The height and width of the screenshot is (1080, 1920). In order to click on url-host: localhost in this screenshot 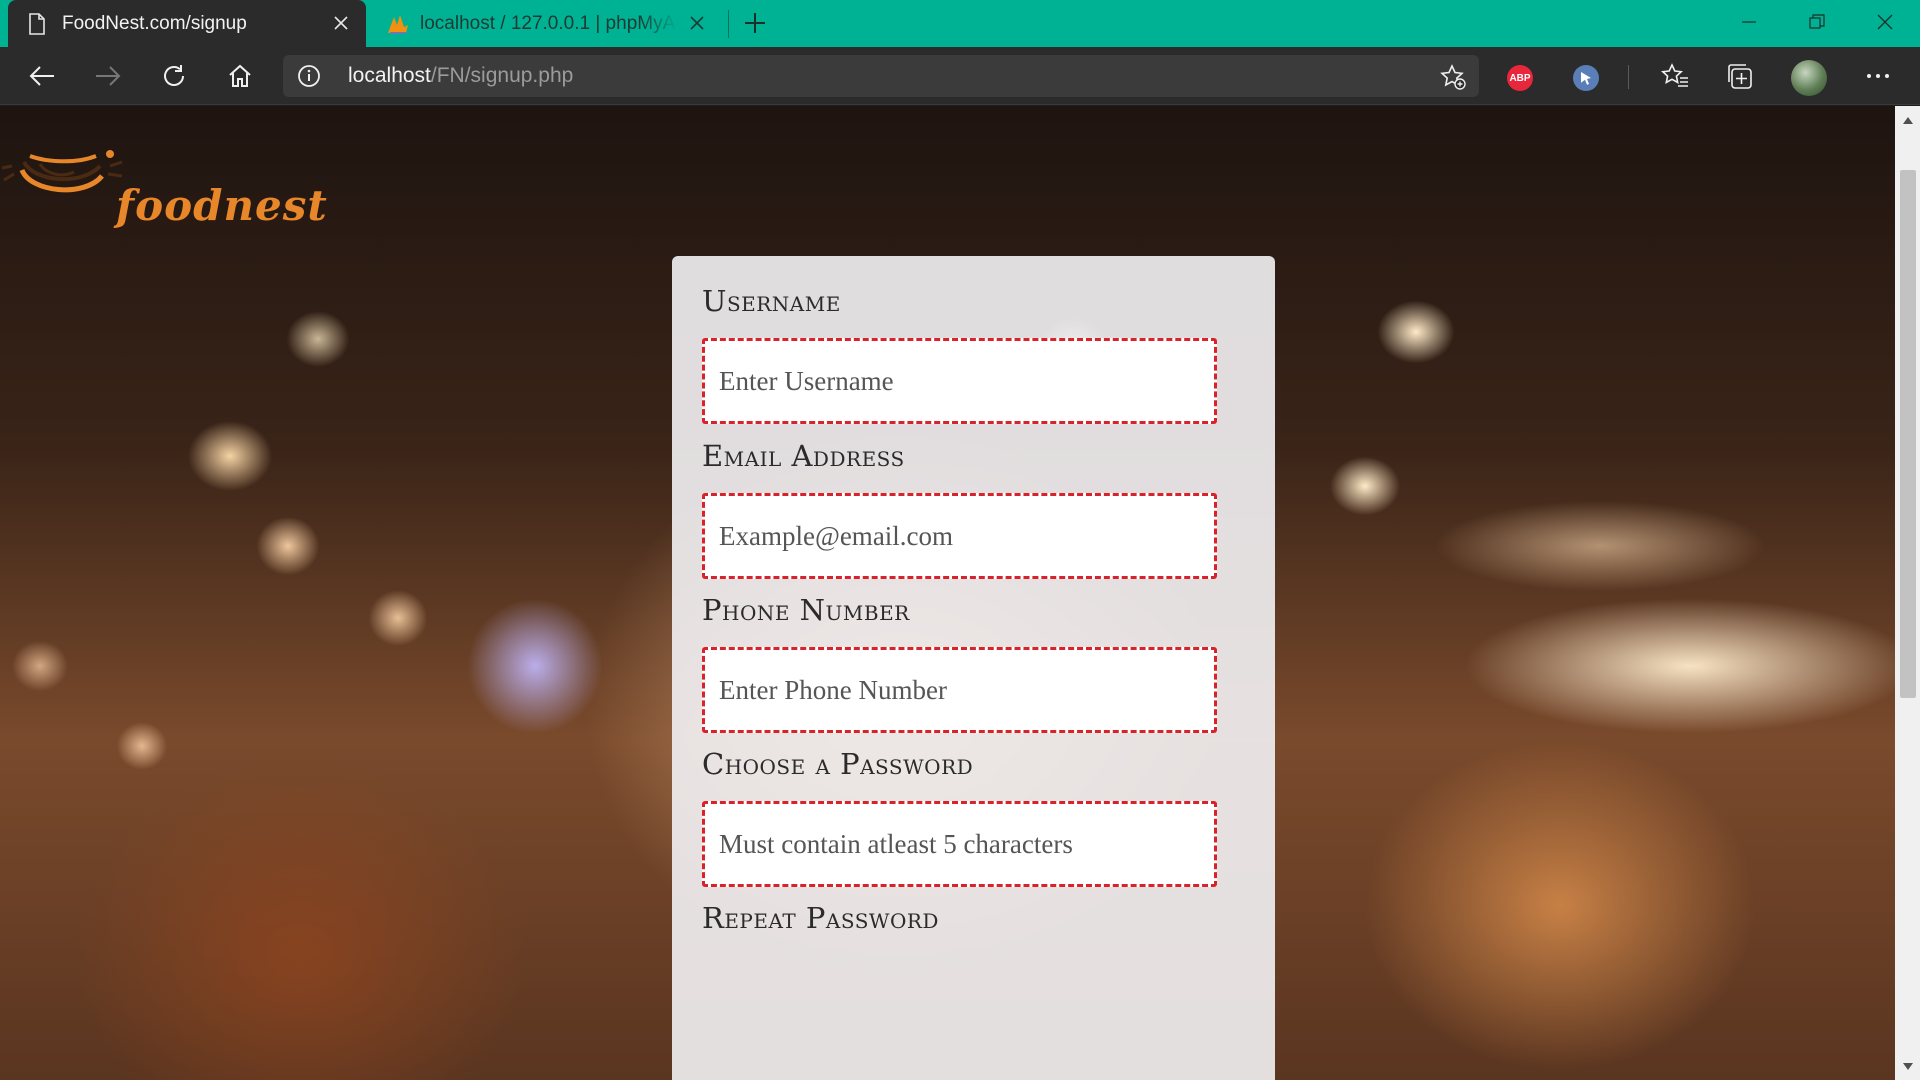, I will do `click(389, 75)`.